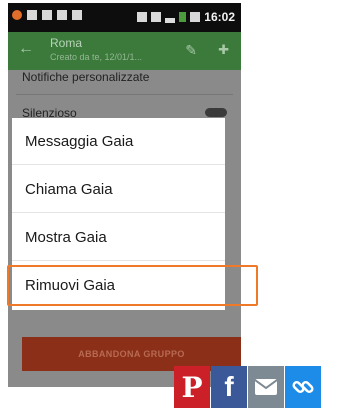 The height and width of the screenshot is (408, 343). What do you see at coordinates (124, 94) in the screenshot?
I see `divider` at bounding box center [124, 94].